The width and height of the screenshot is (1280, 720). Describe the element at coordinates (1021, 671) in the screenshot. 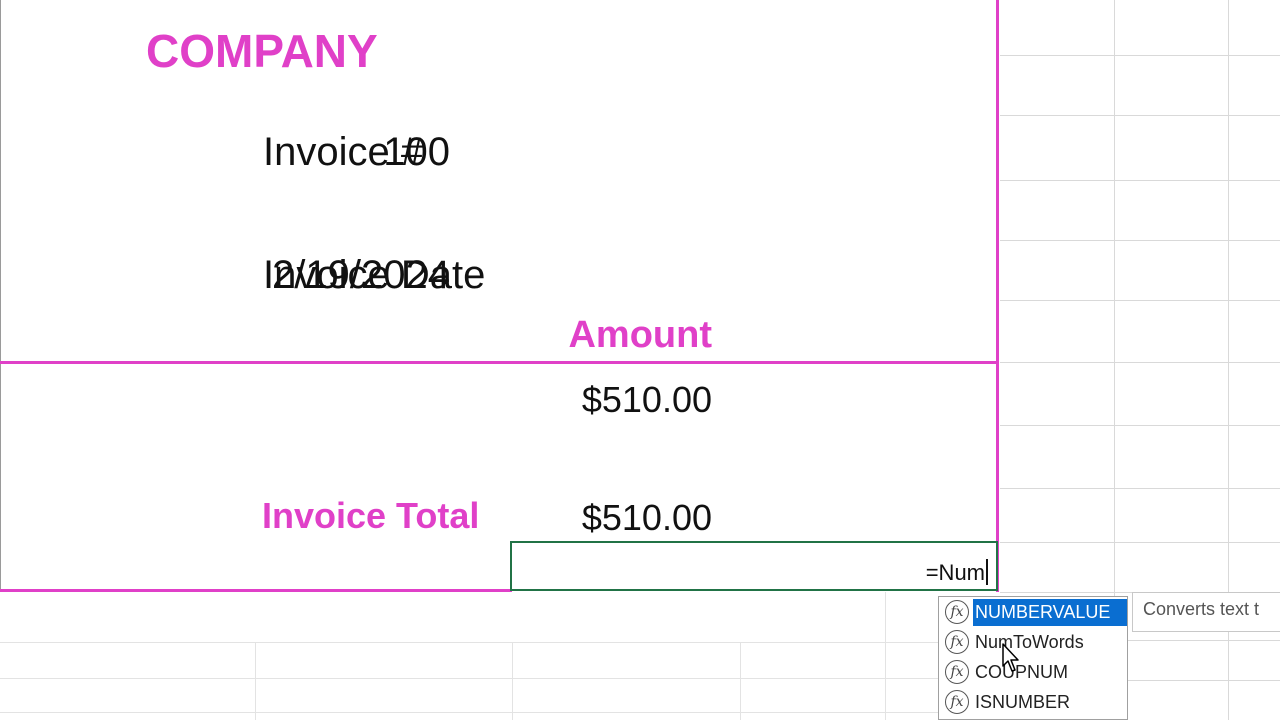

I see `autocomplete-item-label: COUPNUM` at that location.